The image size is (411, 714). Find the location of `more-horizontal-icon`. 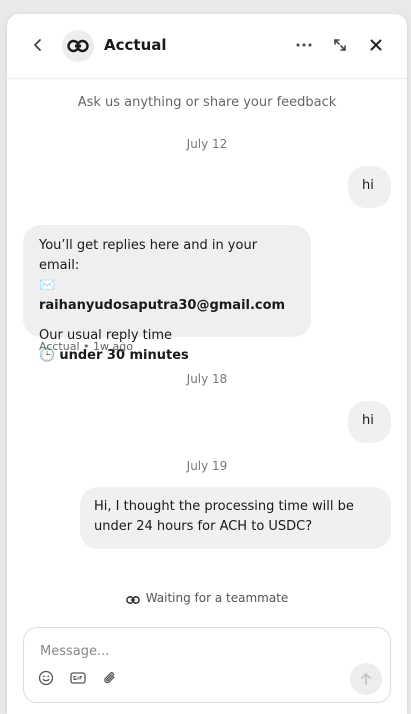

more-horizontal-icon is located at coordinates (304, 45).